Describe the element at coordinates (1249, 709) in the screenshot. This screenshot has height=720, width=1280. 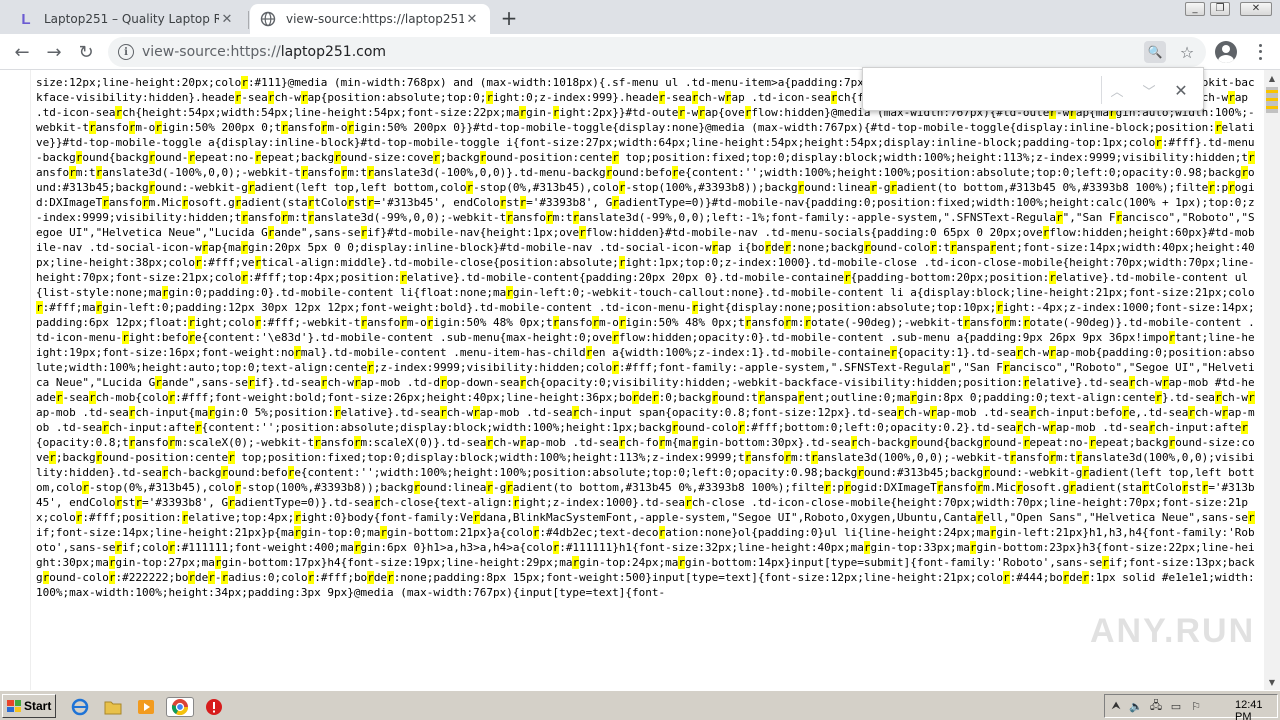
I see `taskbar-clock: 12:41 PM` at that location.